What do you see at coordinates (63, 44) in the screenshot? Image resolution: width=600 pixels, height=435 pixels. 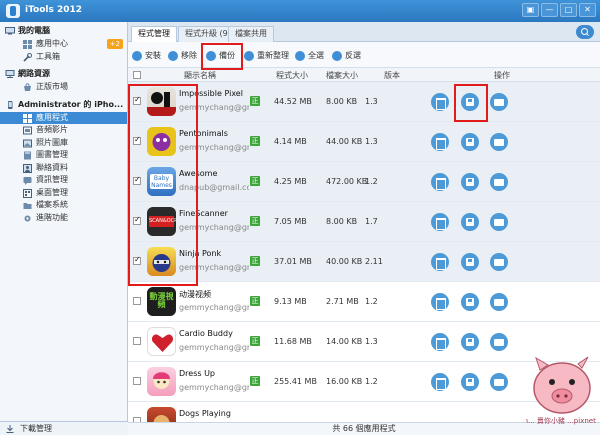 I see `sidebar-item-app-center: 應用中心 +2` at bounding box center [63, 44].